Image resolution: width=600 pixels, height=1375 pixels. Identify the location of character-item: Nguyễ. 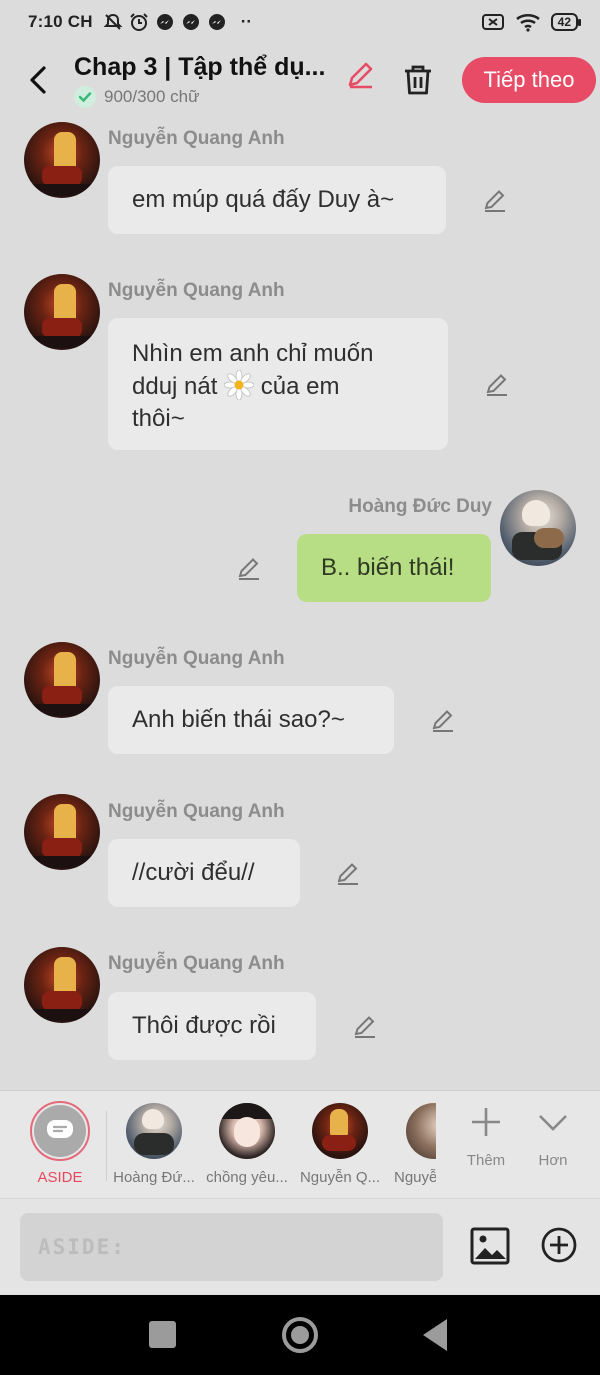
(410, 1143).